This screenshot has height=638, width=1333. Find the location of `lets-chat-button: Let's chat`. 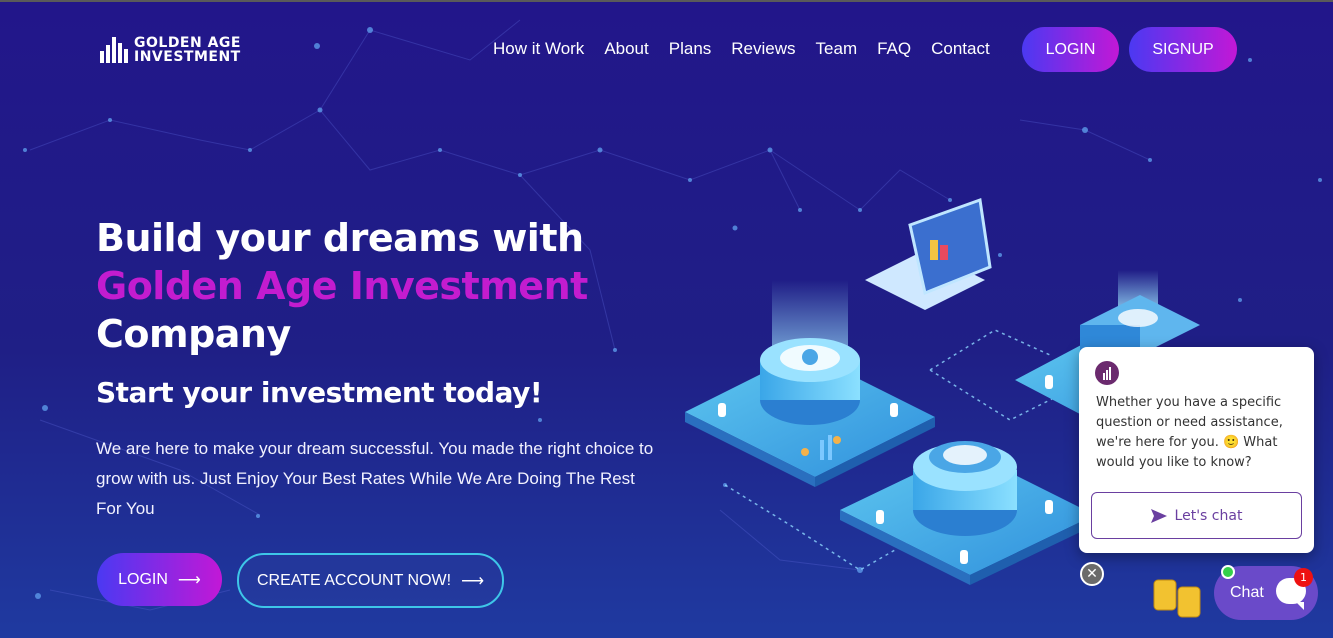

lets-chat-button: Let's chat is located at coordinates (1196, 515).